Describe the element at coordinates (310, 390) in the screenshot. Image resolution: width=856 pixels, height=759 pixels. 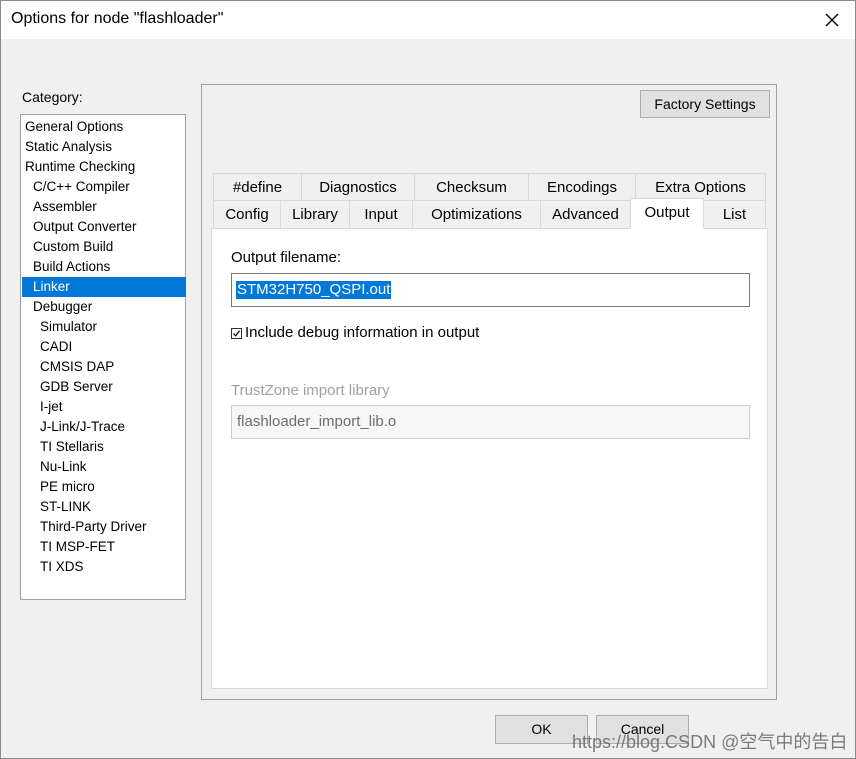
I see `trustzone-label: TrustZone import library` at that location.